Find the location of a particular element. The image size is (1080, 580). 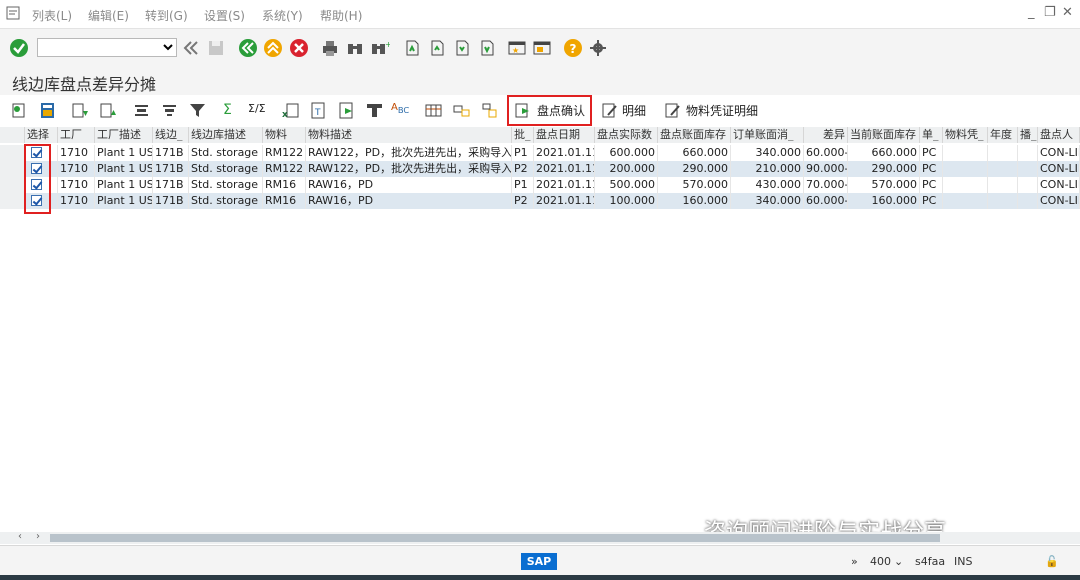

sort-descending-icon is located at coordinates (108, 110).